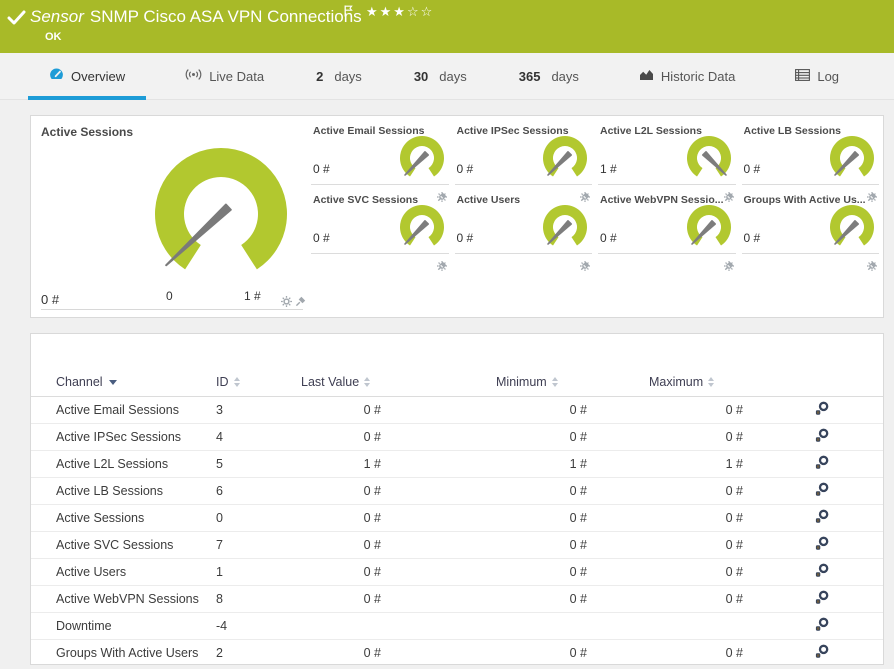 The height and width of the screenshot is (669, 894). Describe the element at coordinates (258, 518) in the screenshot. I see `channel-id: 0` at that location.